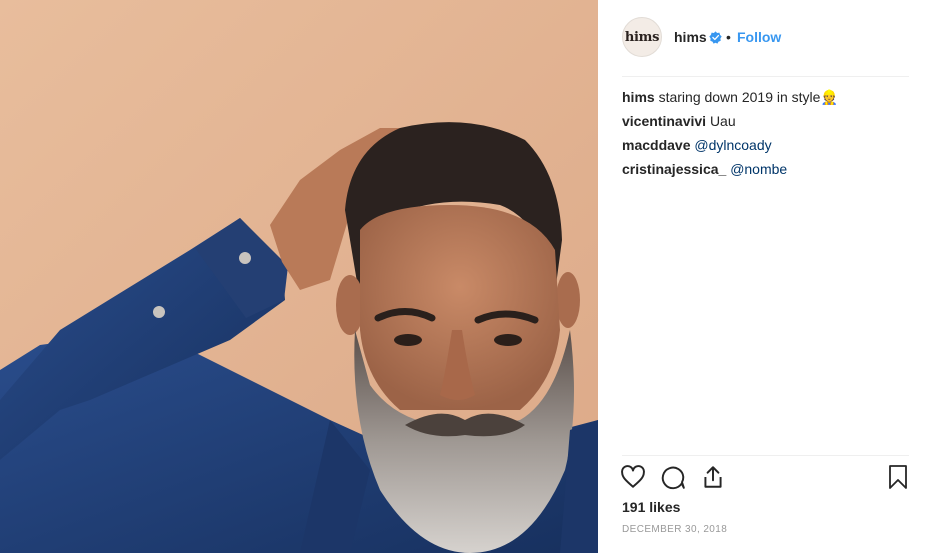  Describe the element at coordinates (674, 169) in the screenshot. I see `comment-username: cristinajessica_` at that location.